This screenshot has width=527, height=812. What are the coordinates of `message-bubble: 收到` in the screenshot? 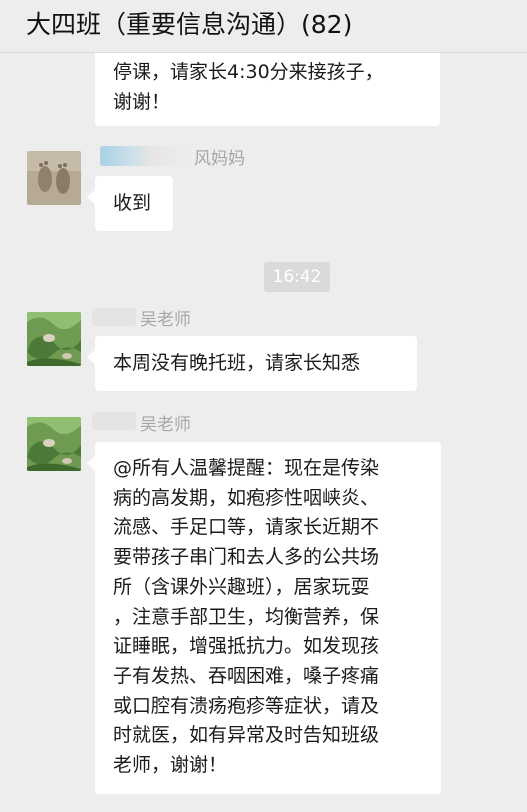 It's located at (130, 203).